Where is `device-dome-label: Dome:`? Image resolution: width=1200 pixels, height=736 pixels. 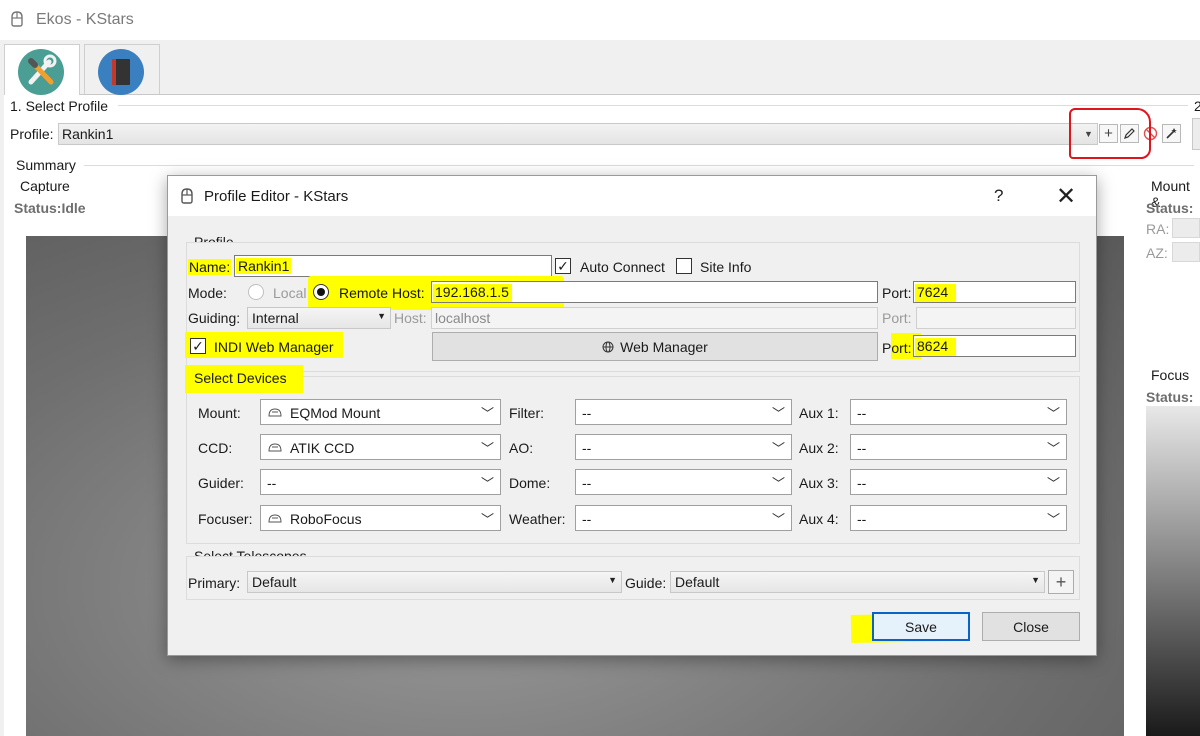
device-dome-label: Dome: is located at coordinates (530, 483).